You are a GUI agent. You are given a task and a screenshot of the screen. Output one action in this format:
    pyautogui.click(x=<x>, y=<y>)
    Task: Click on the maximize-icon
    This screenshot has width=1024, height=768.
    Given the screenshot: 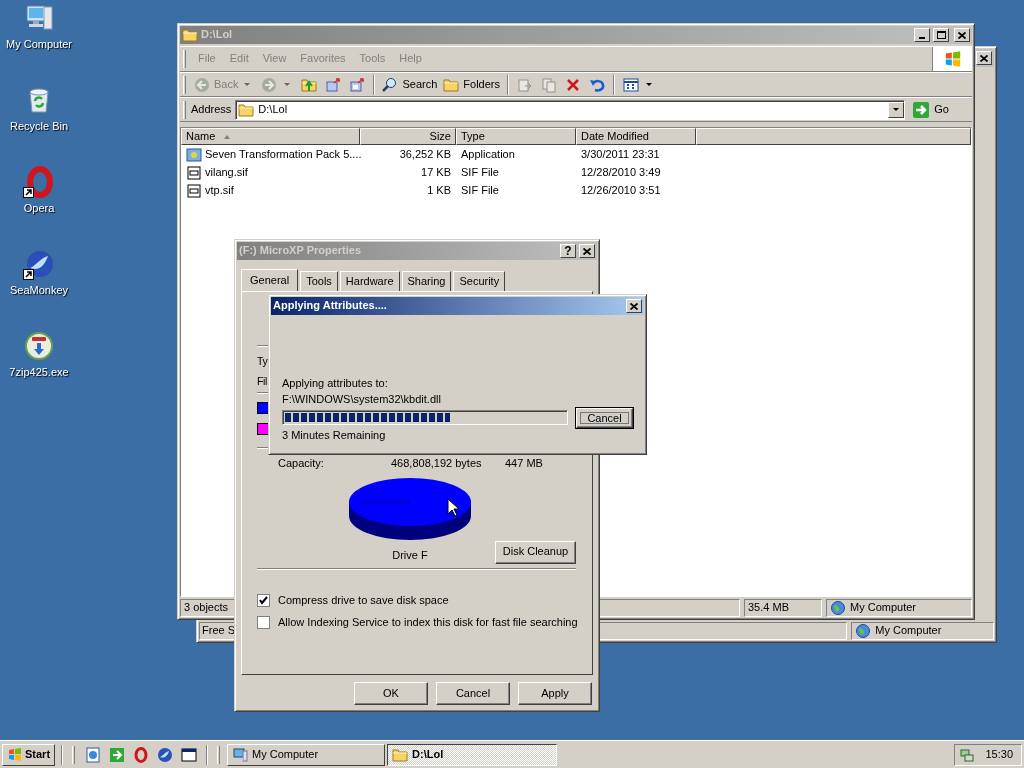 What is the action you would take?
    pyautogui.click(x=941, y=35)
    